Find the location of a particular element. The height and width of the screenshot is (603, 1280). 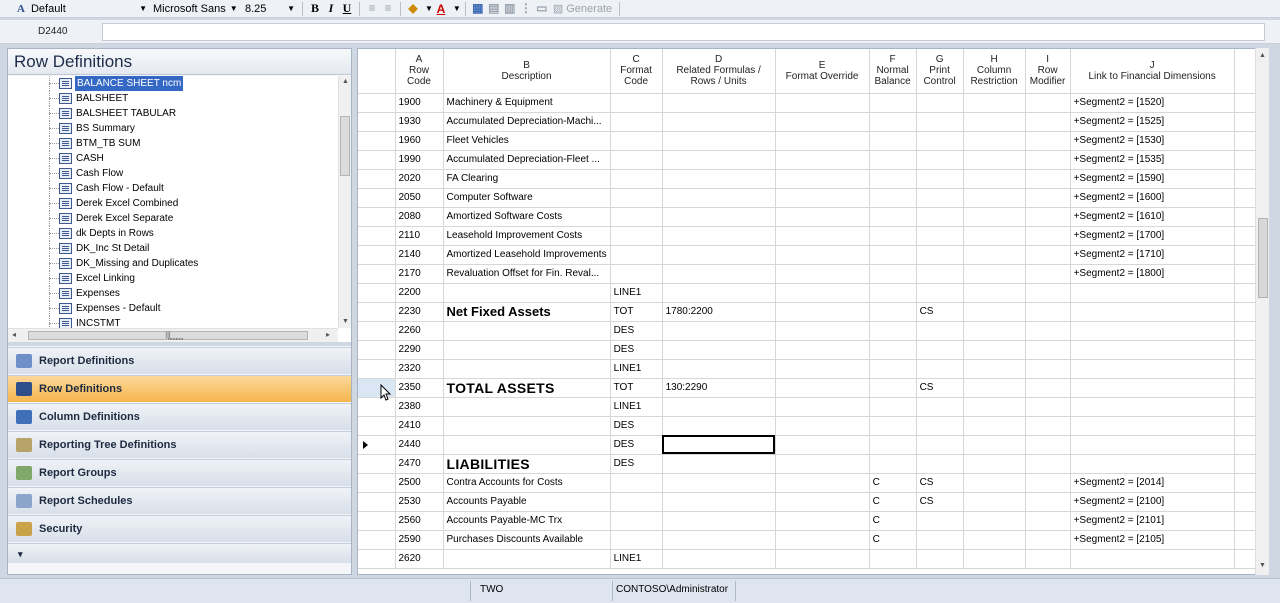

indent-icon: ≡ is located at coordinates (388, 9).